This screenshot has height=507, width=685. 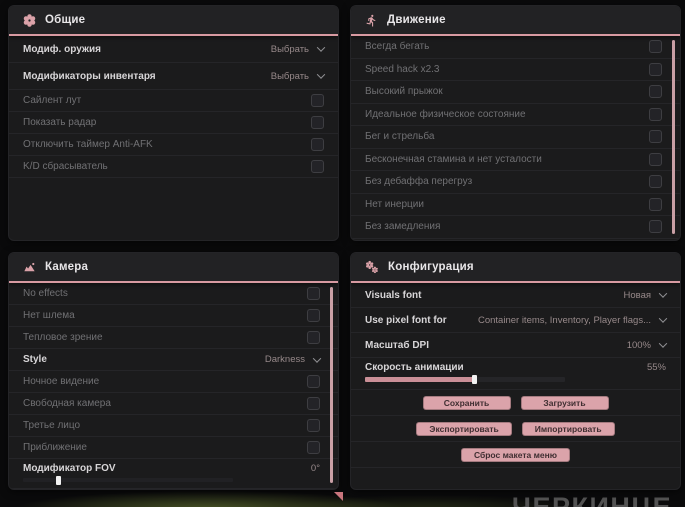 I want to click on panel-config-header: Конфигурация, so click(x=515, y=268).